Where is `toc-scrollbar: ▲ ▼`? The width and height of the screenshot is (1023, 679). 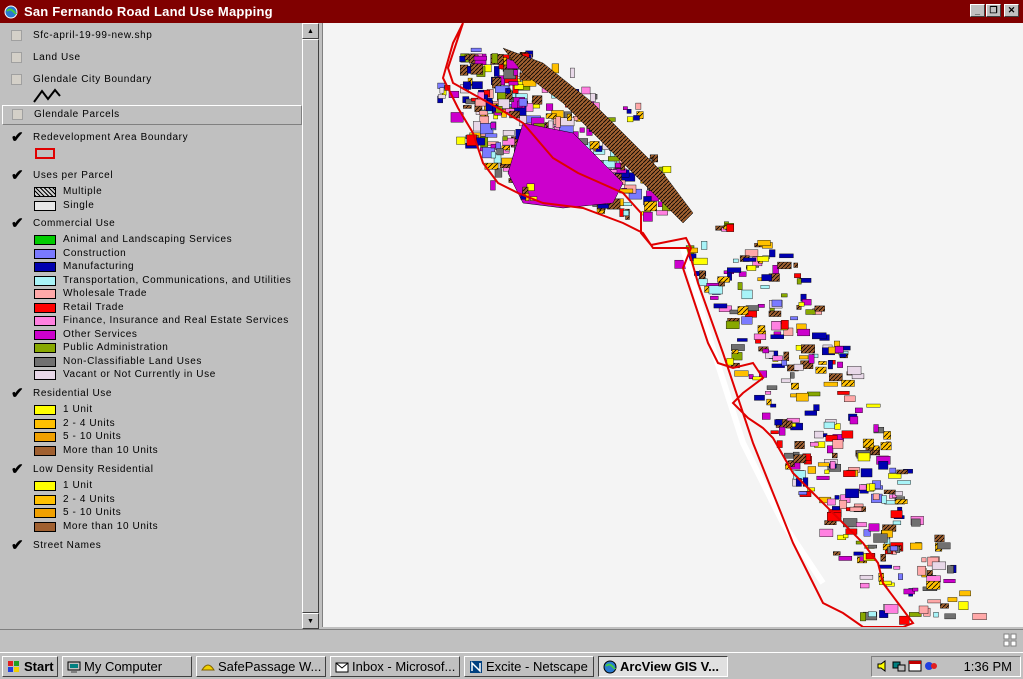
toc-scrollbar: ▲ ▼ is located at coordinates (310, 326).